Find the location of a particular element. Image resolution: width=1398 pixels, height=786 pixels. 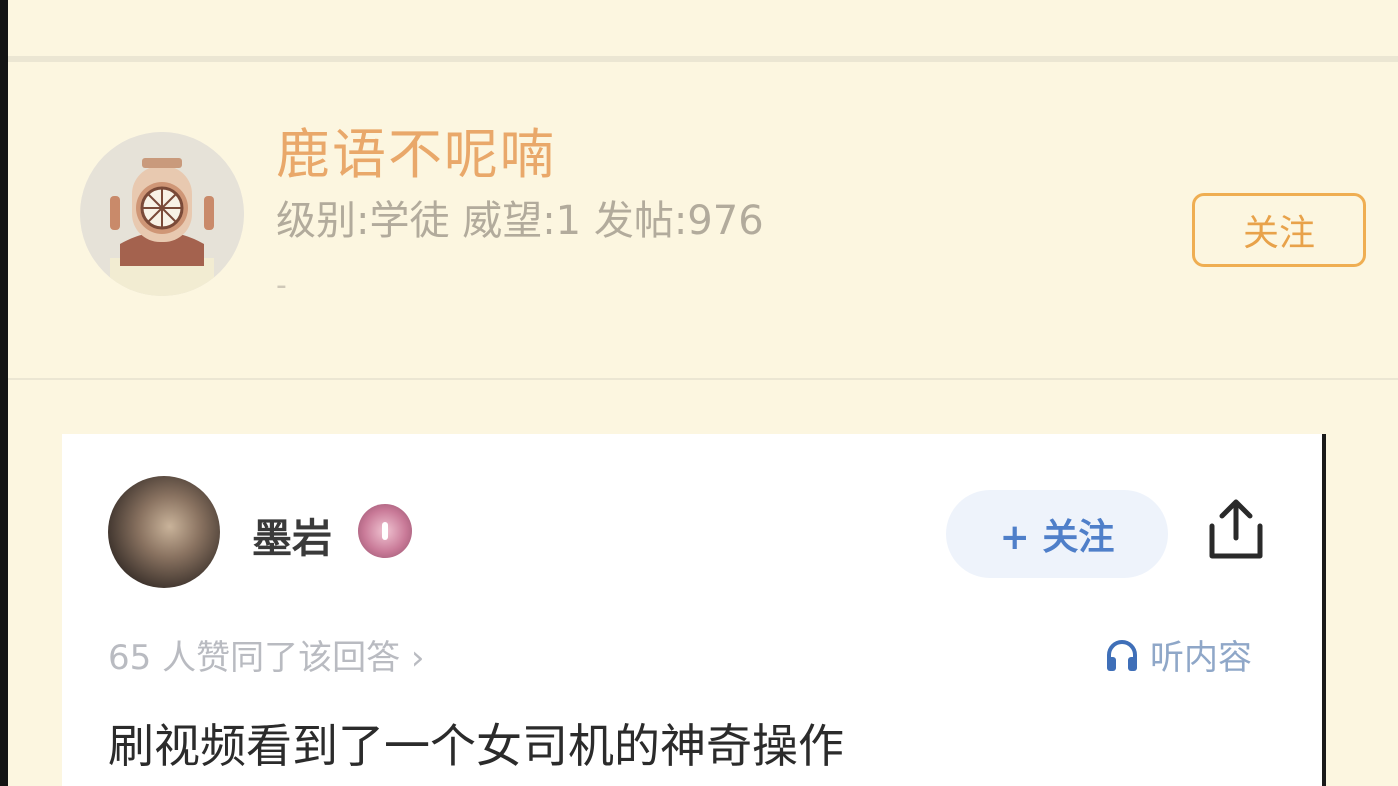

listen-button: 听内容 is located at coordinates (1178, 654).